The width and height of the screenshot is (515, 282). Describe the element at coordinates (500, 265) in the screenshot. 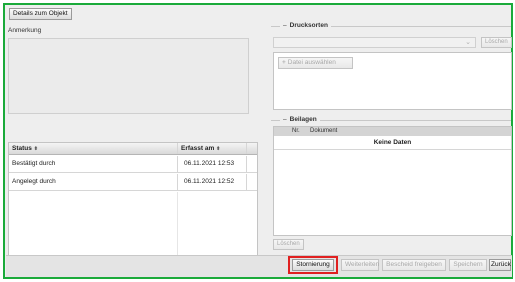

I see `zurueck-button: Zurück` at that location.